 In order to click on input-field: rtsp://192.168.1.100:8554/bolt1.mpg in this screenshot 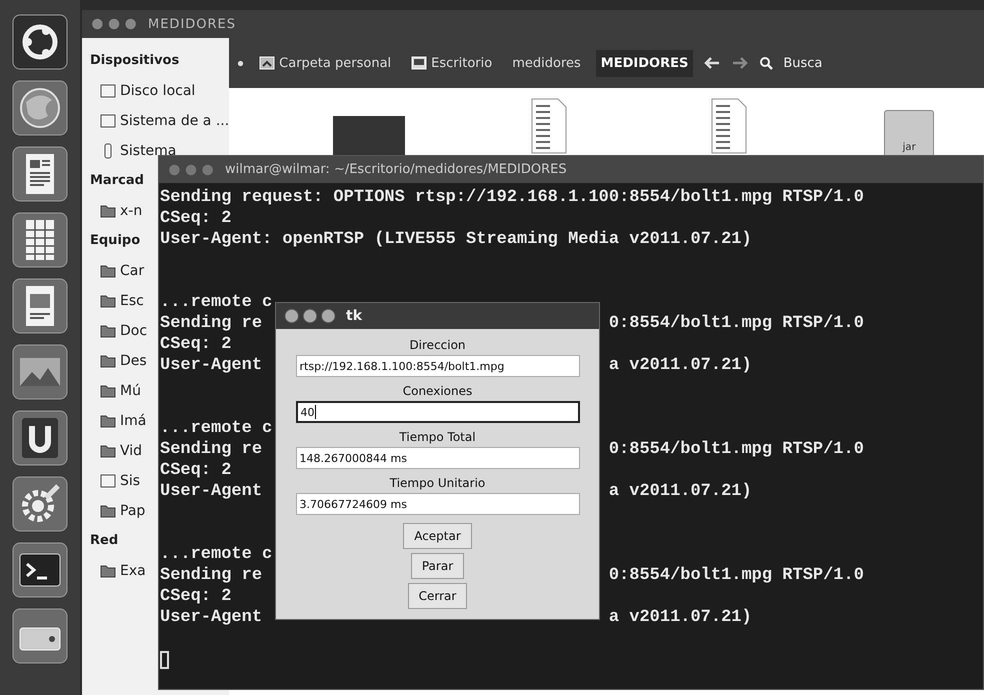, I will do `click(438, 366)`.